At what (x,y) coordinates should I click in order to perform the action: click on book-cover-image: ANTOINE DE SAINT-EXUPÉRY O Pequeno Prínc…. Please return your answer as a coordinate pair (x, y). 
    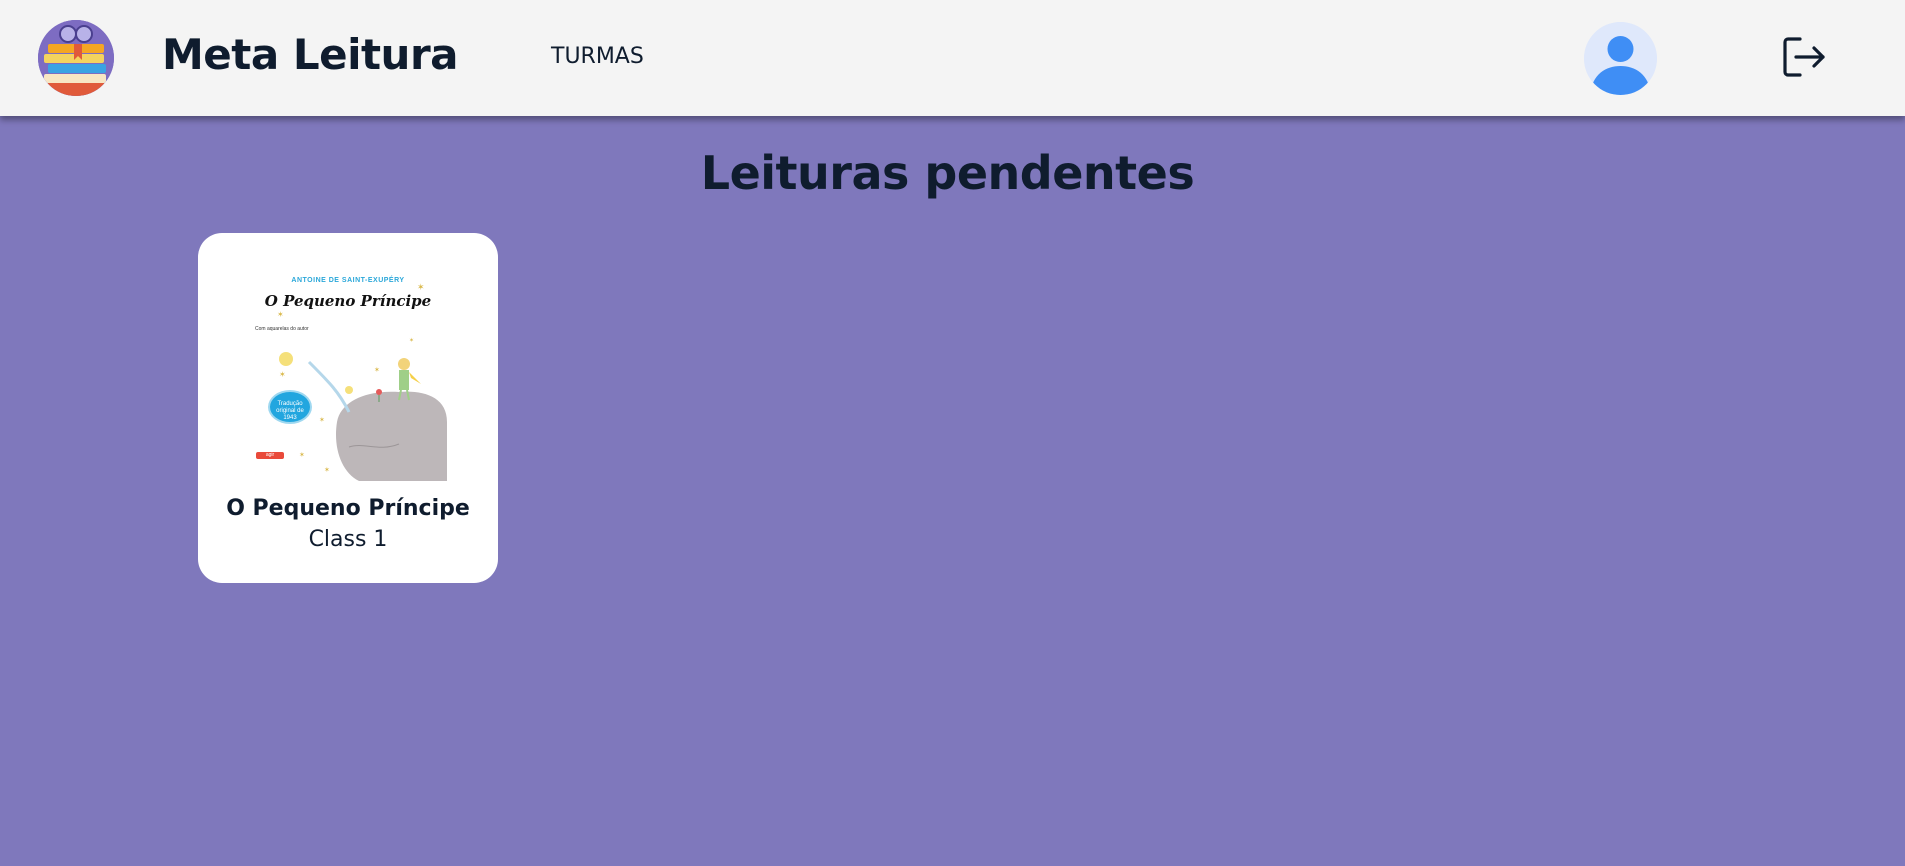
    Looking at the image, I should click on (348, 376).